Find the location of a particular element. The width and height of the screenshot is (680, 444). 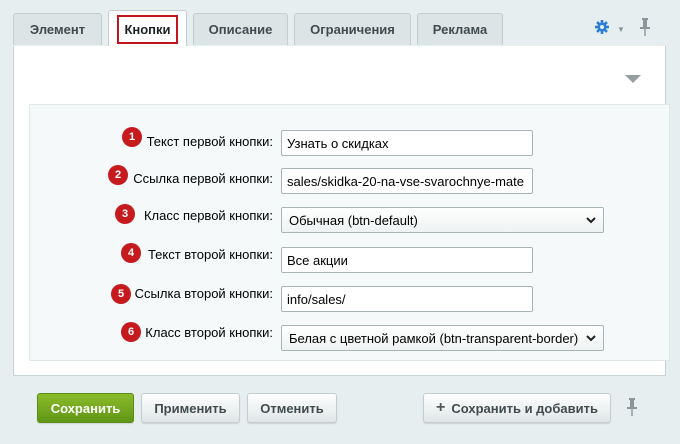

form-row-second-button-link: 5 Ссылка второй кнопки: is located at coordinates (340, 299).